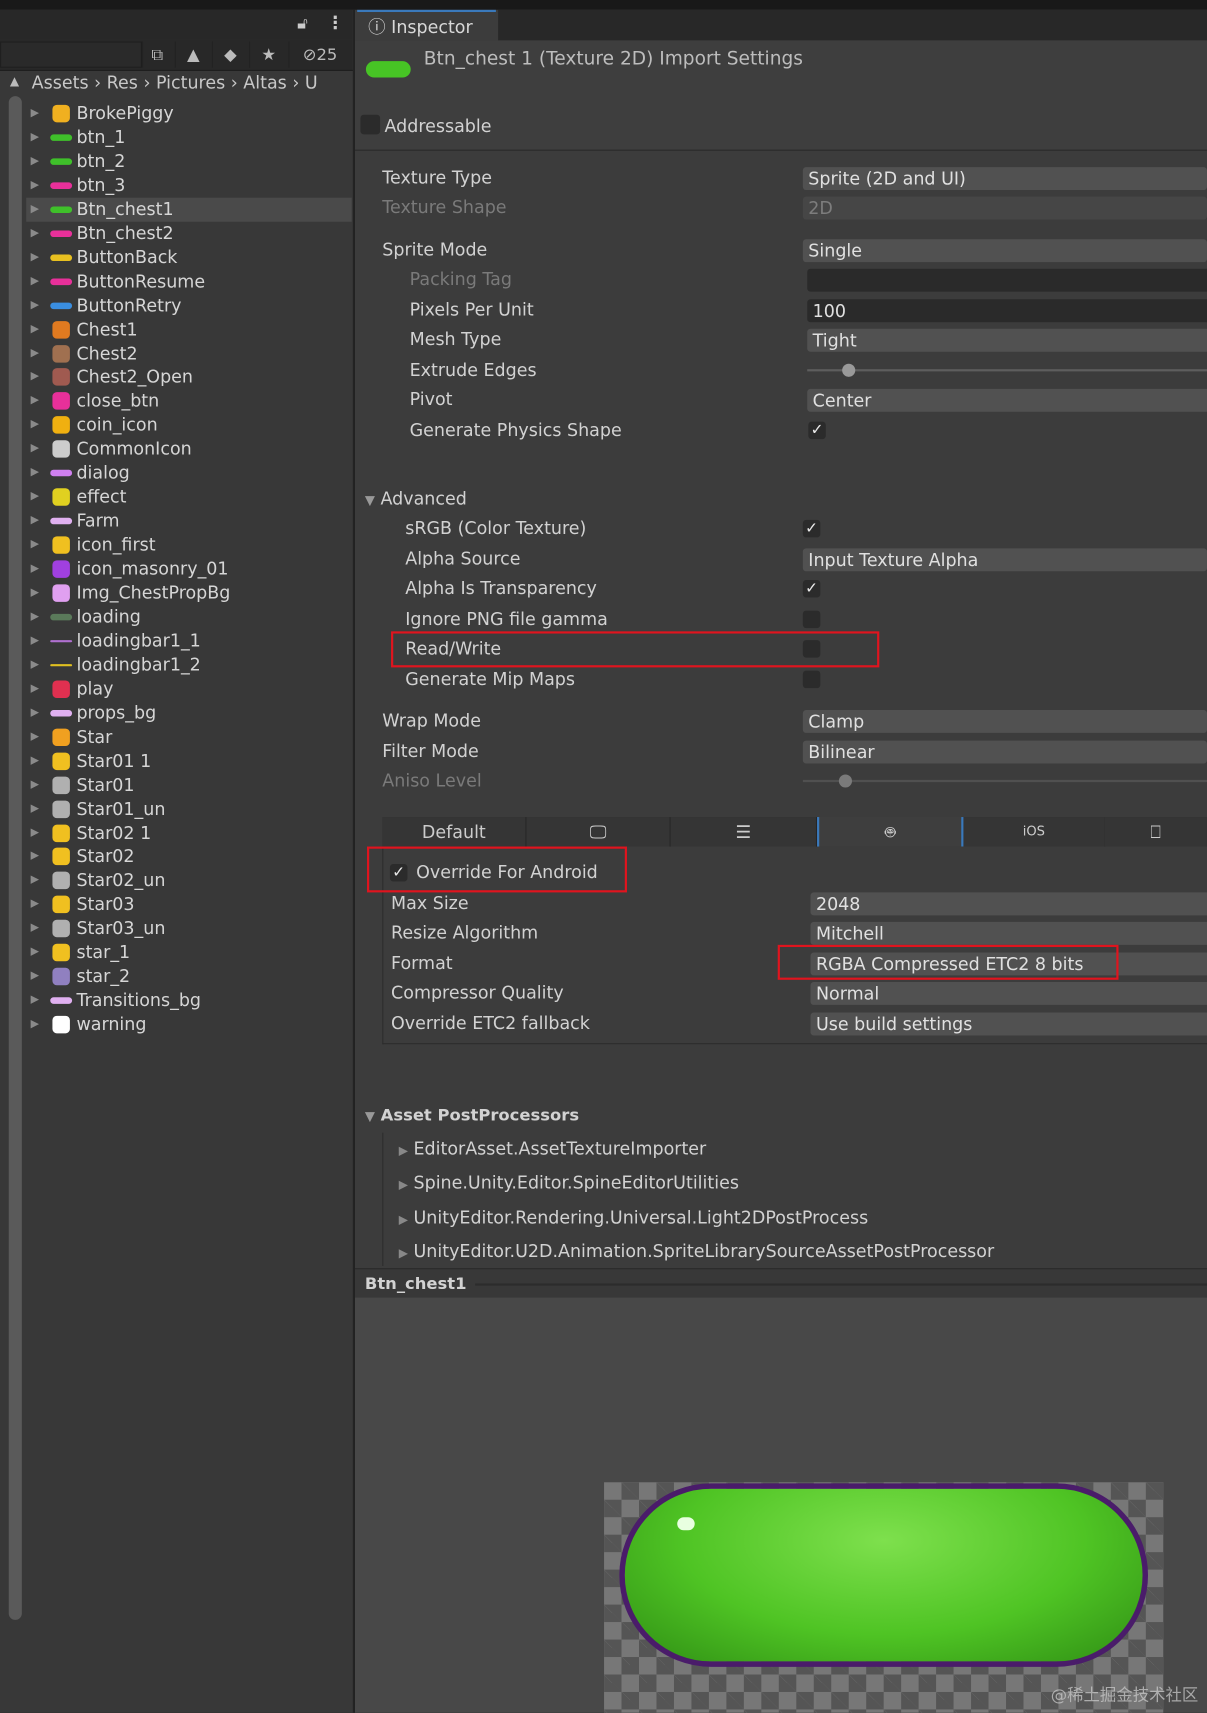 This screenshot has width=1207, height=1713. What do you see at coordinates (1155, 832) in the screenshot?
I see `platform-tab-webgl: ⎕` at bounding box center [1155, 832].